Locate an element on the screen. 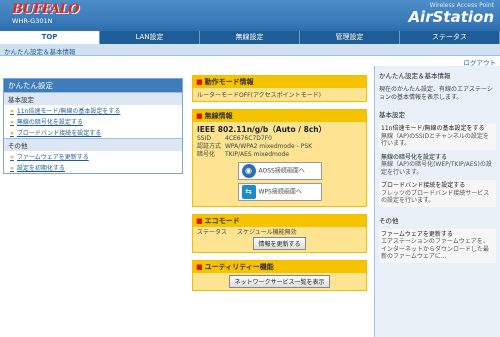  box-title: ■ 動作モード情報 is located at coordinates (279, 82).